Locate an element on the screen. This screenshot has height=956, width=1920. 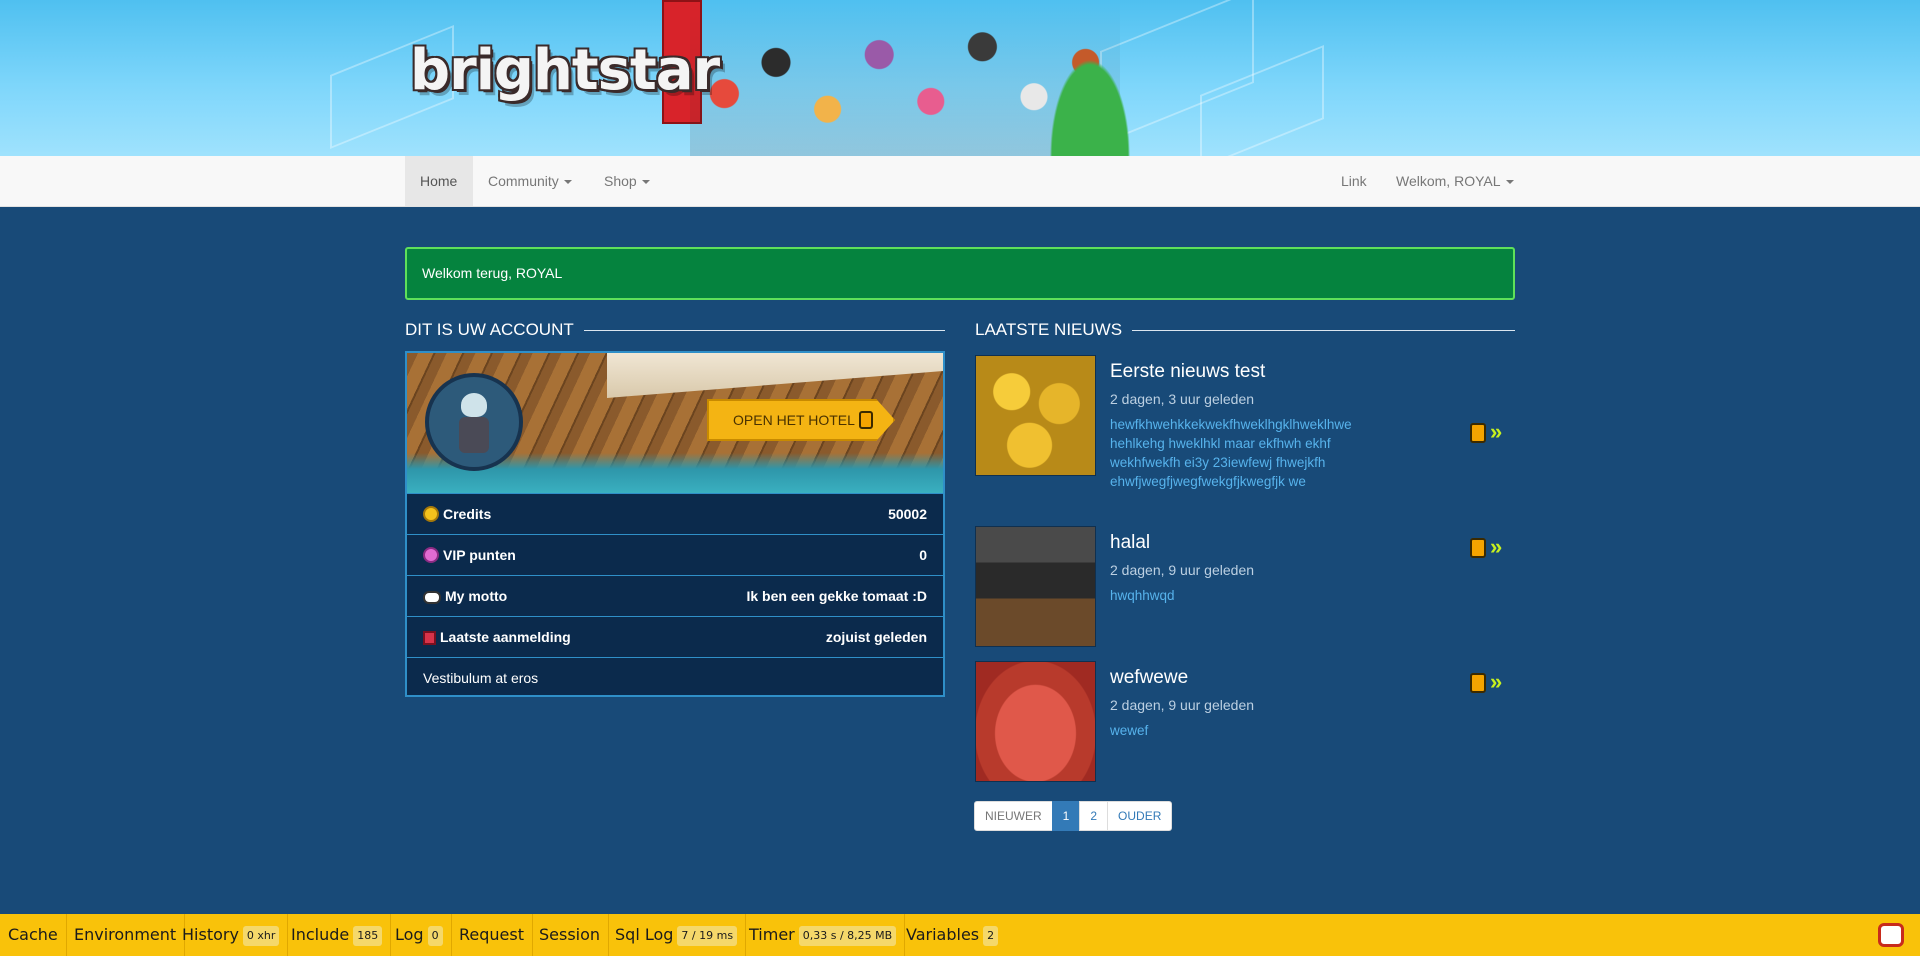
account-row-credits: Credits 50002 is located at coordinates (675, 513).